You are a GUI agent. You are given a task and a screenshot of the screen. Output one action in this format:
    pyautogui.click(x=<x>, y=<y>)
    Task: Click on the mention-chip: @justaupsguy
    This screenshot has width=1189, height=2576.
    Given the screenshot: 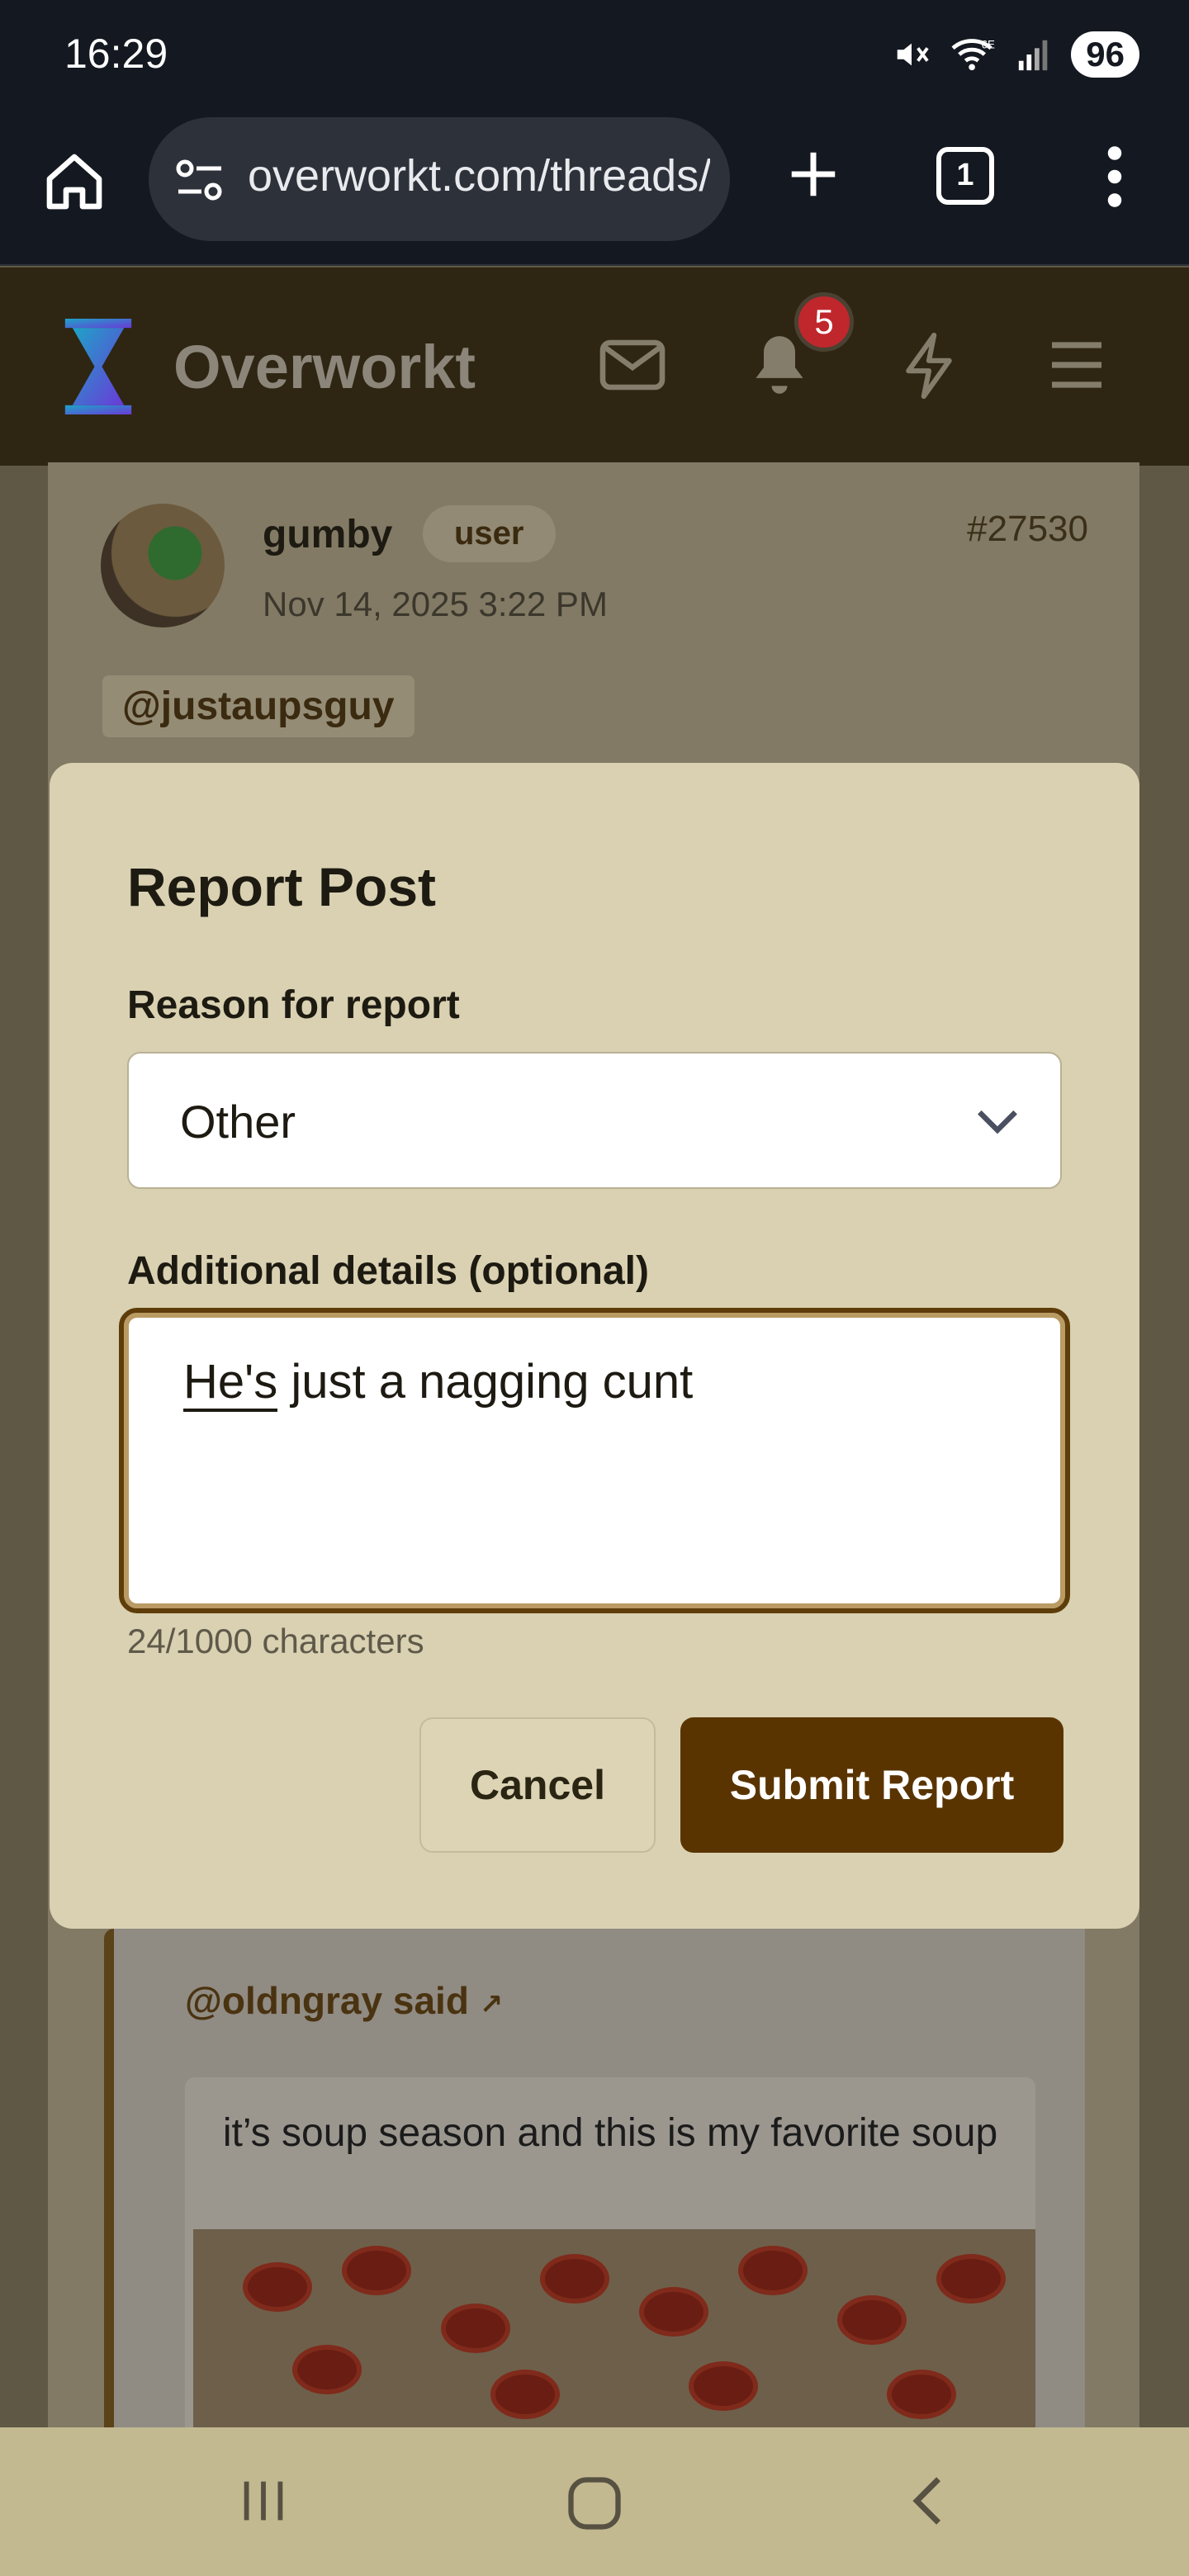 What is the action you would take?
    pyautogui.click(x=258, y=706)
    